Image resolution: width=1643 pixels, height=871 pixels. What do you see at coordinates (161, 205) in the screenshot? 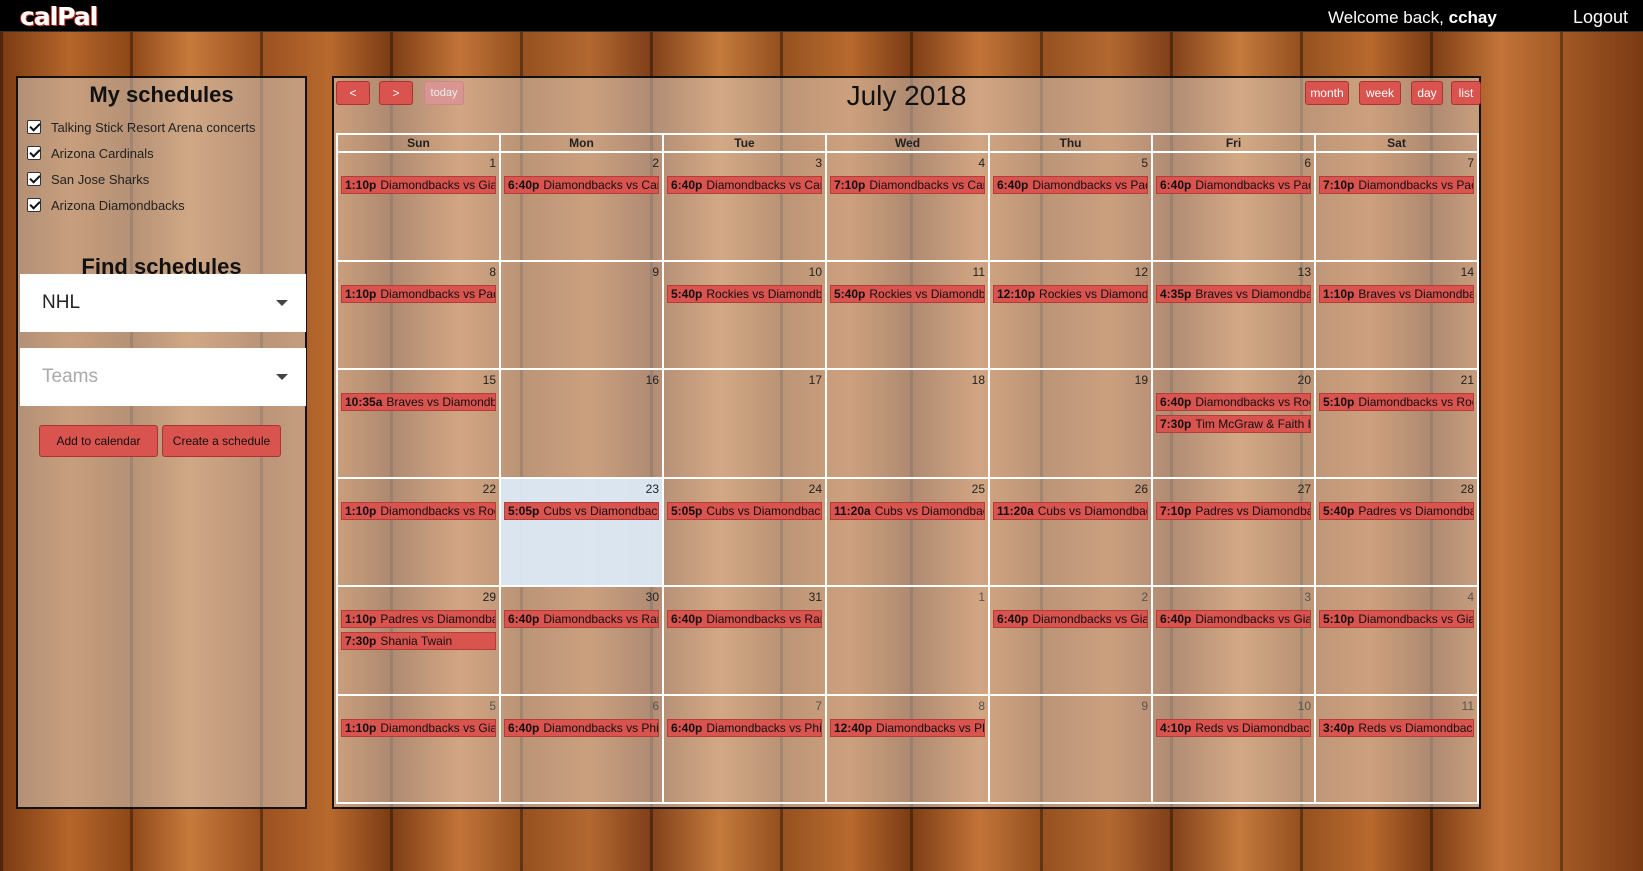
I see `schedule-item: Arizona Diamondbacks` at bounding box center [161, 205].